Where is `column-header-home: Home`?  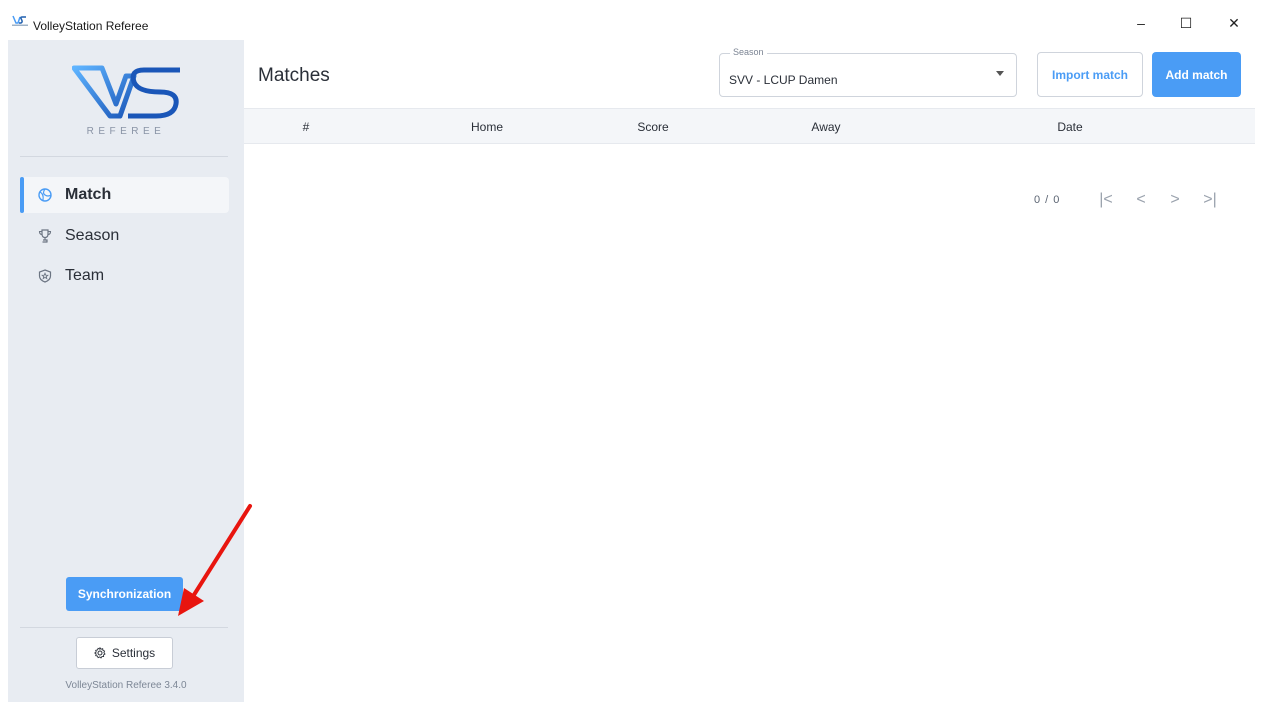 column-header-home: Home is located at coordinates (487, 127).